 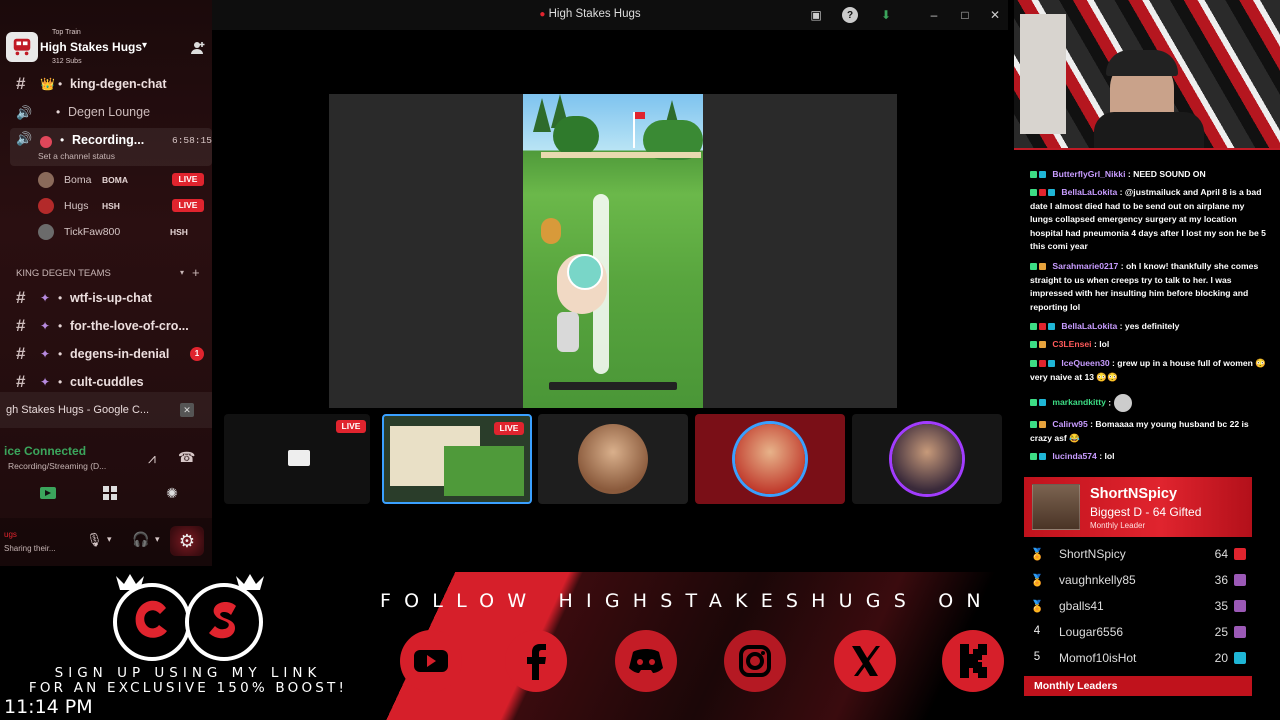 What do you see at coordinates (568, 332) in the screenshot?
I see `golfer-legs` at bounding box center [568, 332].